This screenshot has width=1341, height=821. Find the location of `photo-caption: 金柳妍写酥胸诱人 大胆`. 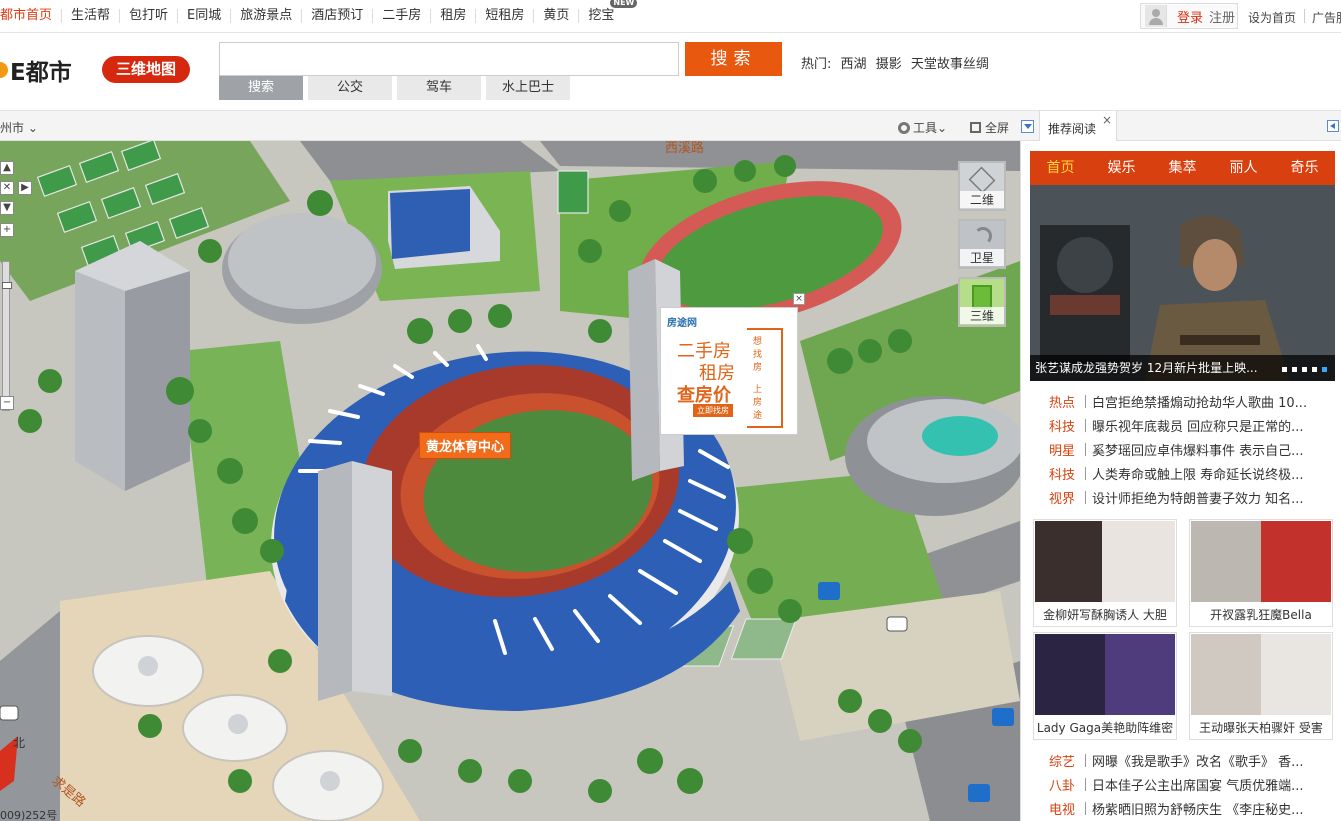

photo-caption: 金柳妍写酥胸诱人 大胆 is located at coordinates (1105, 614).